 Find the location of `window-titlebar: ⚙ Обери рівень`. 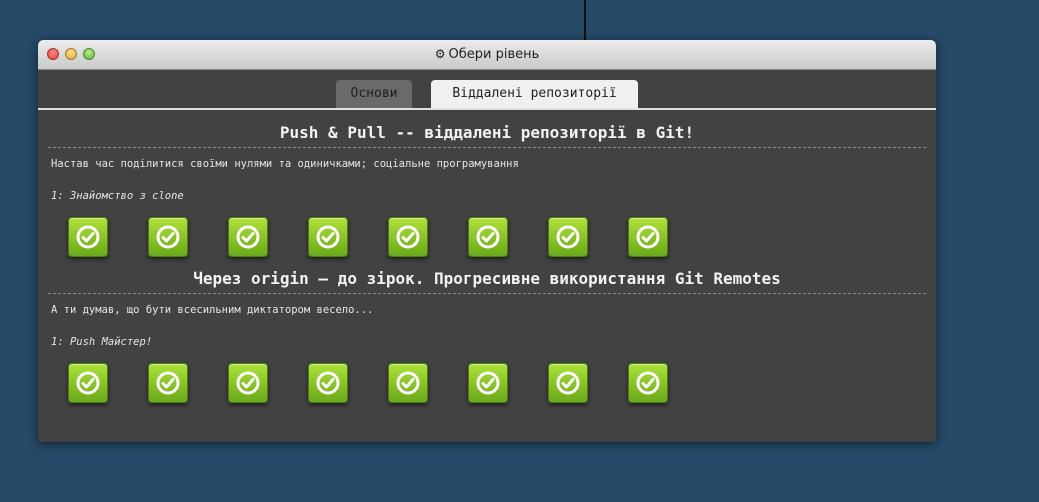

window-titlebar: ⚙ Обери рівень is located at coordinates (487, 55).